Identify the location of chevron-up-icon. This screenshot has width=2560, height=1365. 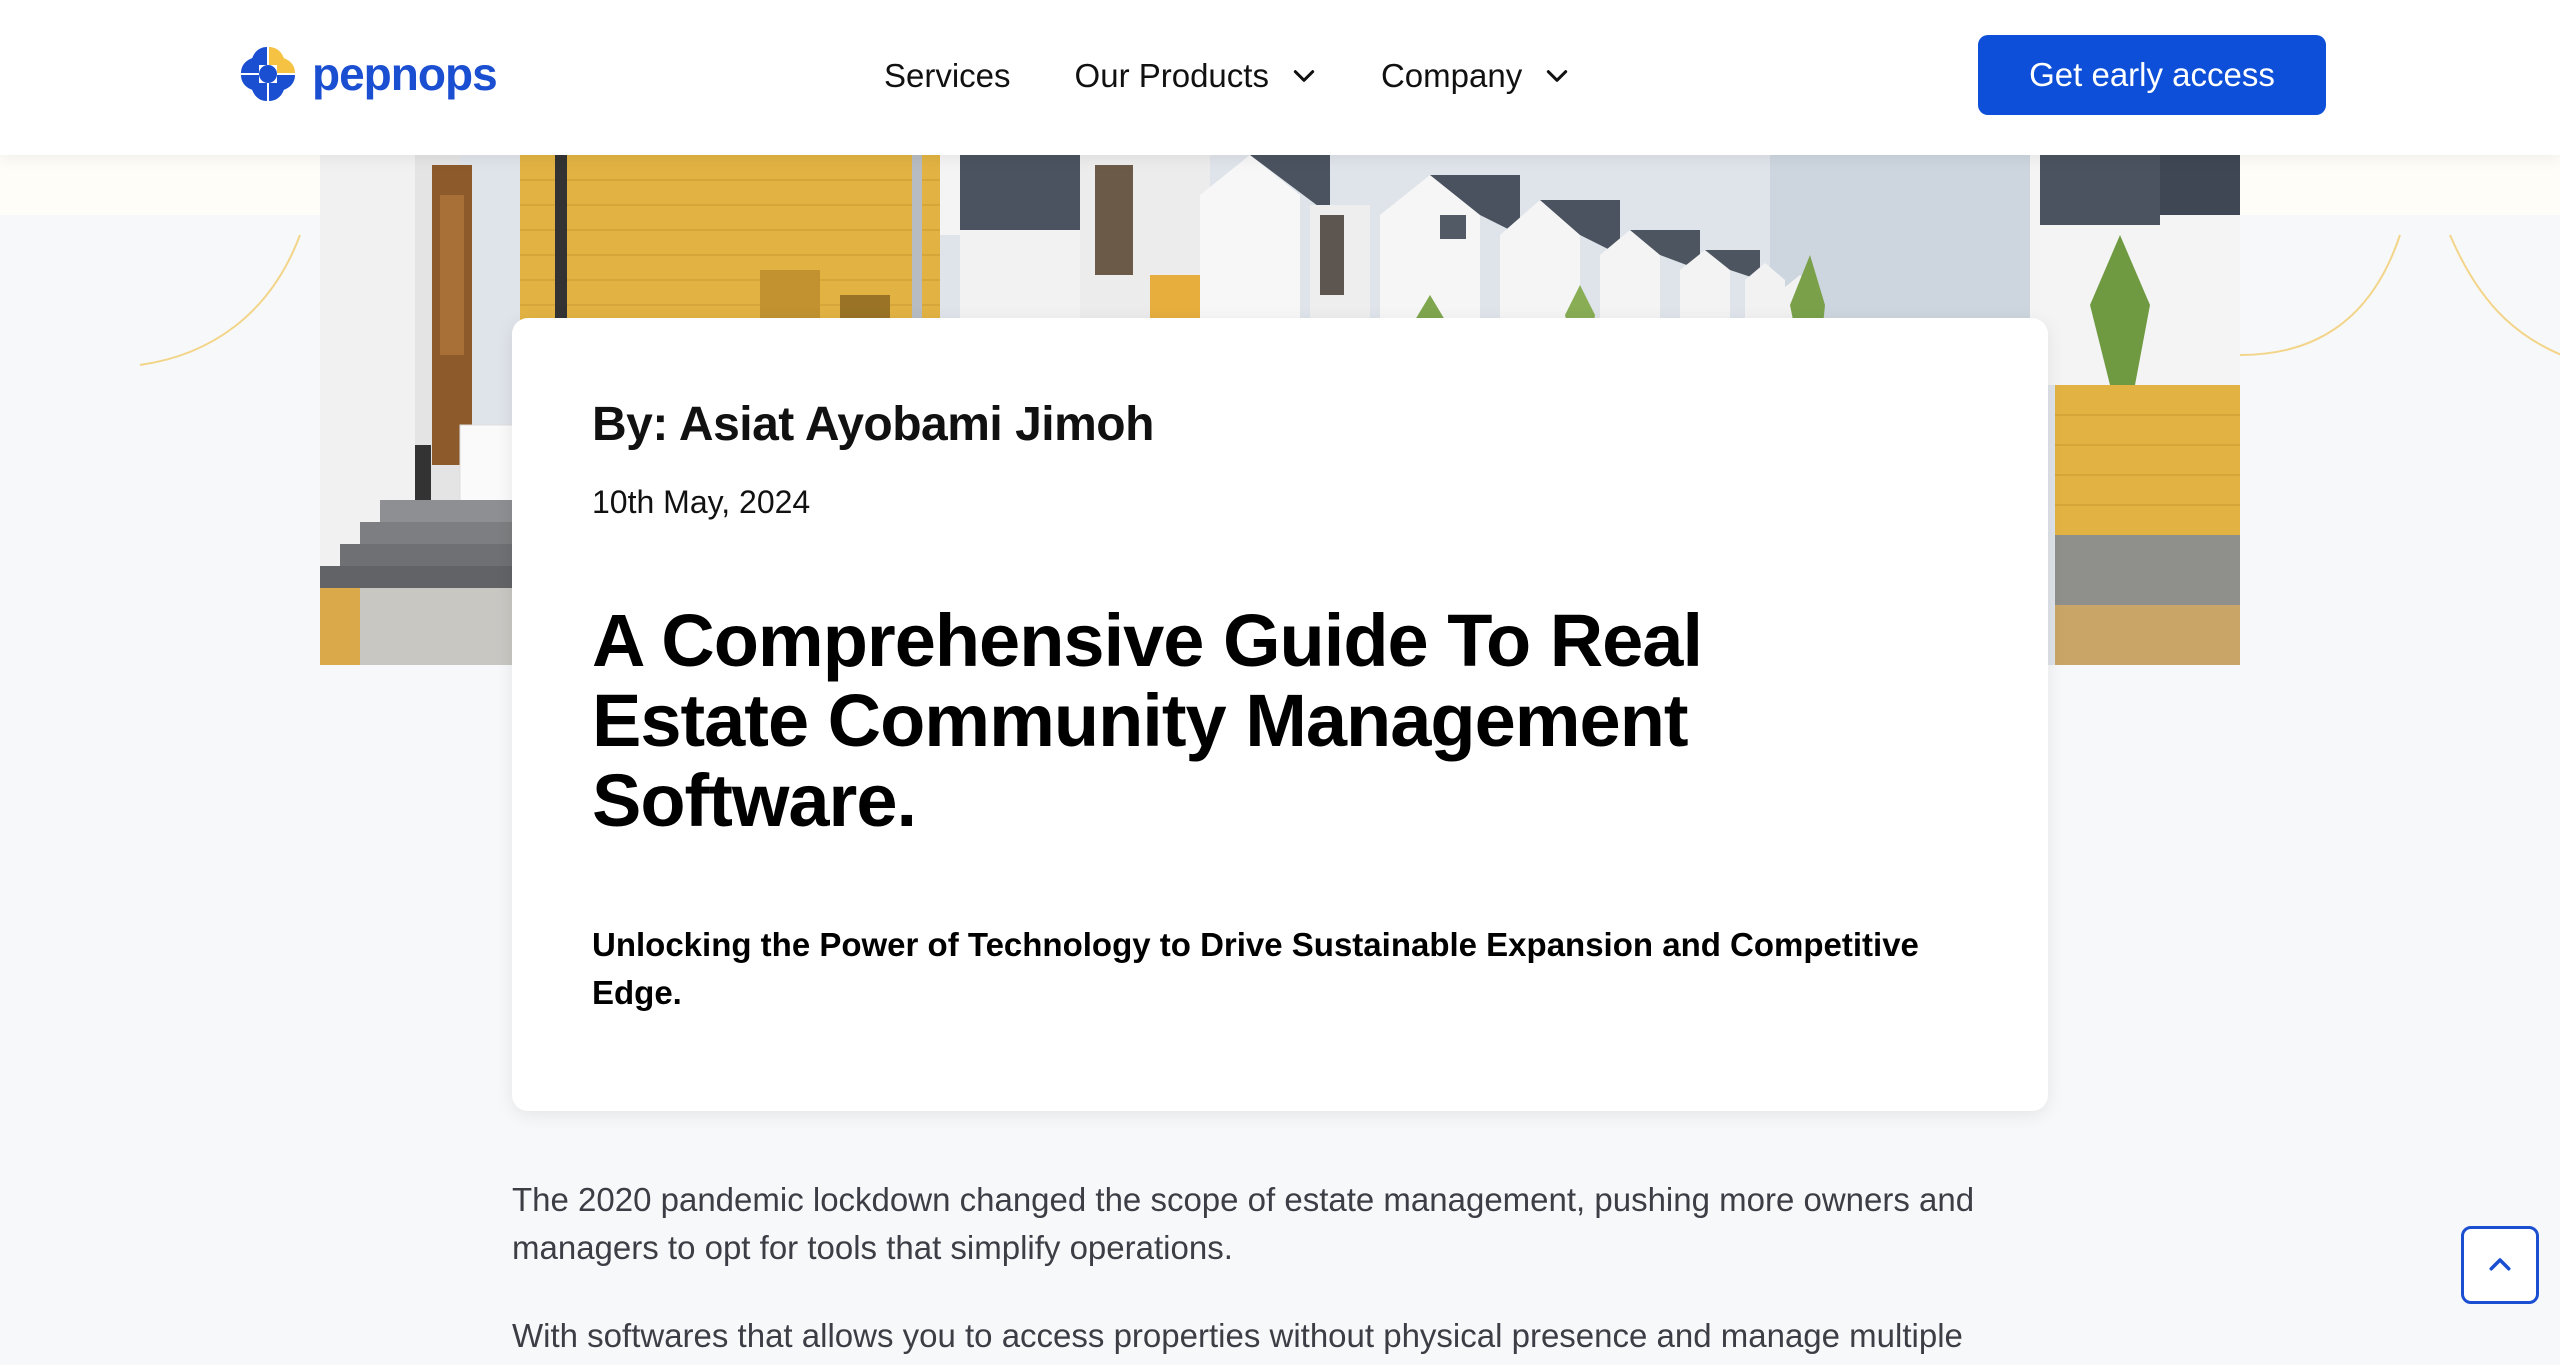
(2500, 1264).